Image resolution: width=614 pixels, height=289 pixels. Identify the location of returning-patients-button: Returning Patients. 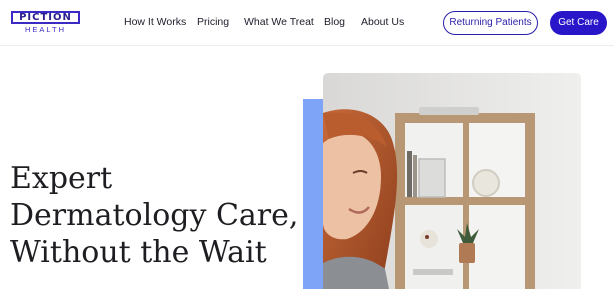
(490, 23).